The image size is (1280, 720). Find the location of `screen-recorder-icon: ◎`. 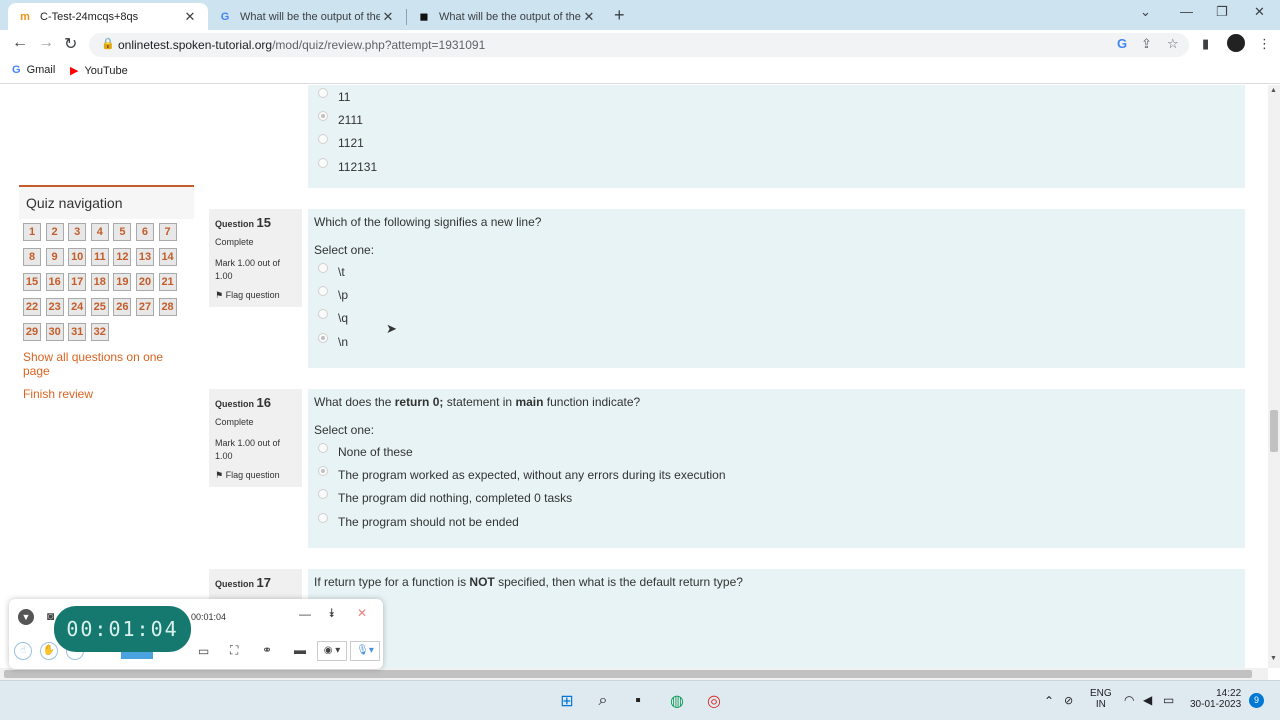

screen-recorder-icon: ◎ is located at coordinates (714, 701).